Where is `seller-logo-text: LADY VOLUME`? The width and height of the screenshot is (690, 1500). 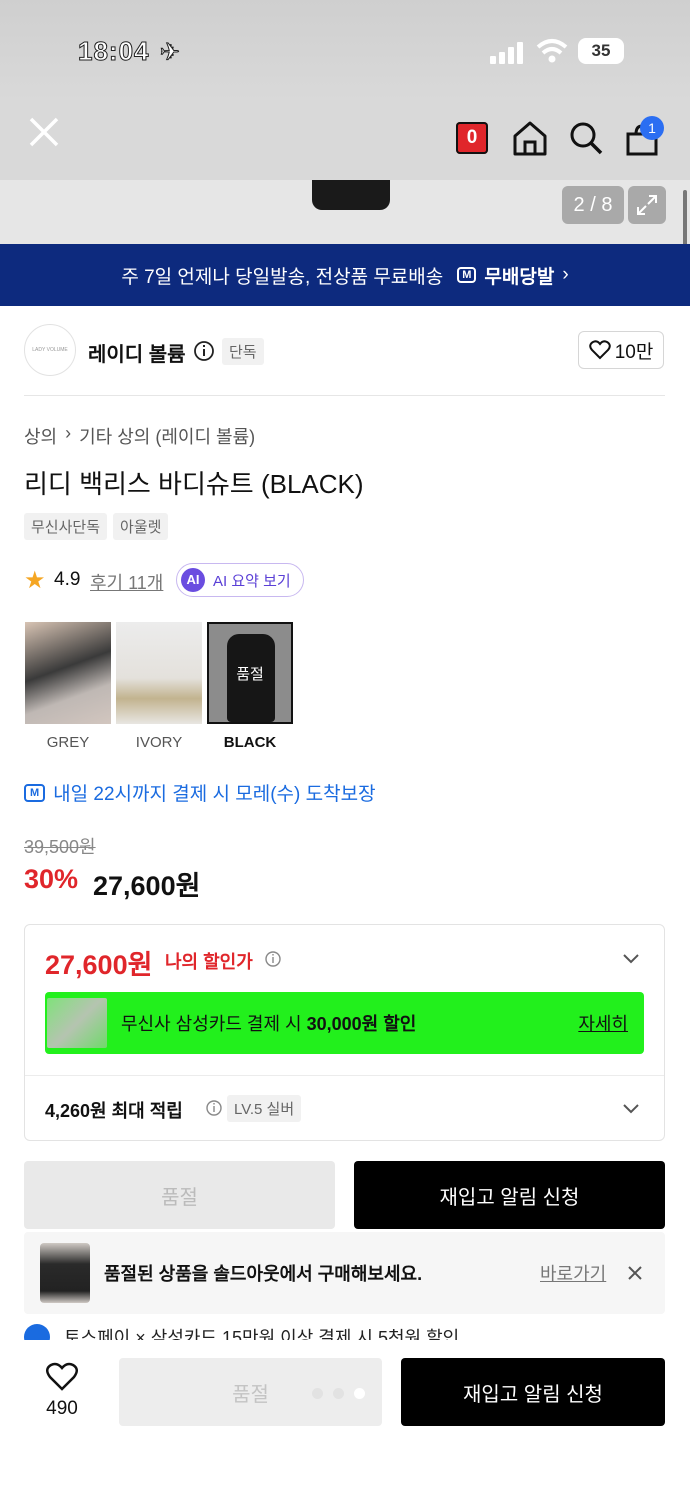 seller-logo-text: LADY VOLUME is located at coordinates (50, 350).